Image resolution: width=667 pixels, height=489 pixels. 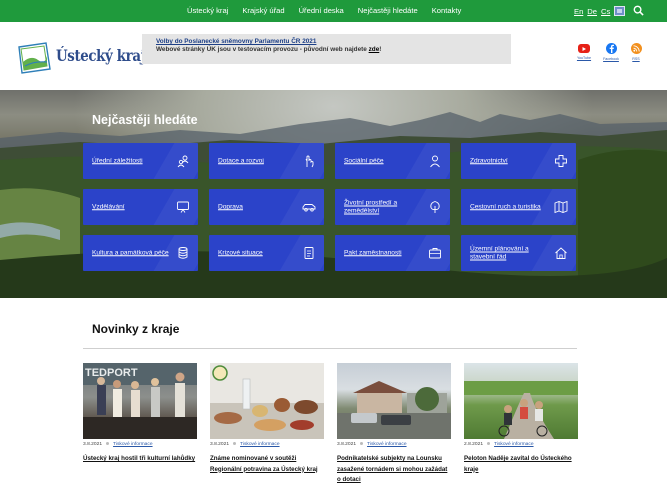 What do you see at coordinates (394, 410) in the screenshot?
I see `news-photo-tornado-damage` at bounding box center [394, 410].